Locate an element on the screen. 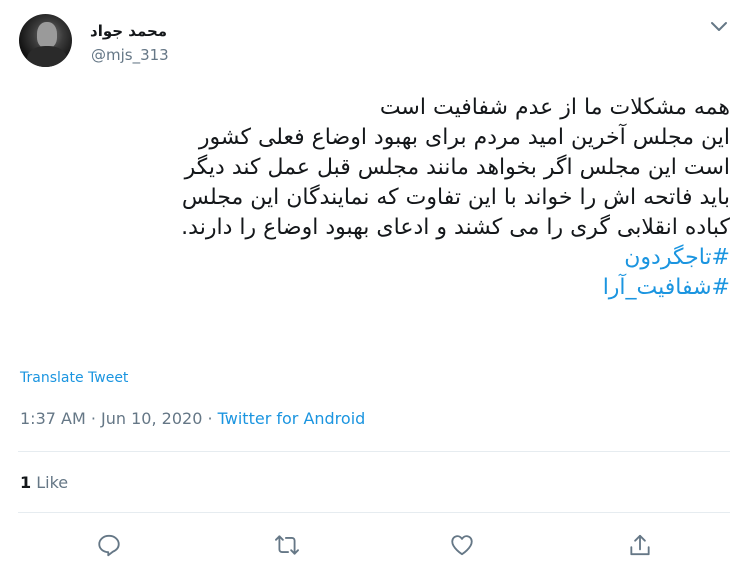  avatar-face is located at coordinates (47, 35).